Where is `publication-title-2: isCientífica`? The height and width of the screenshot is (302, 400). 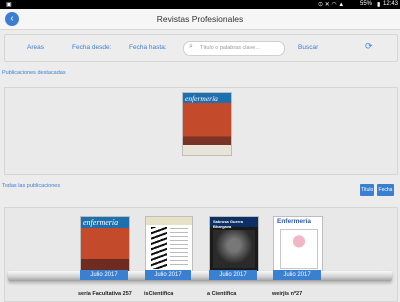 publication-title-2: isCientífica is located at coordinates (158, 294).